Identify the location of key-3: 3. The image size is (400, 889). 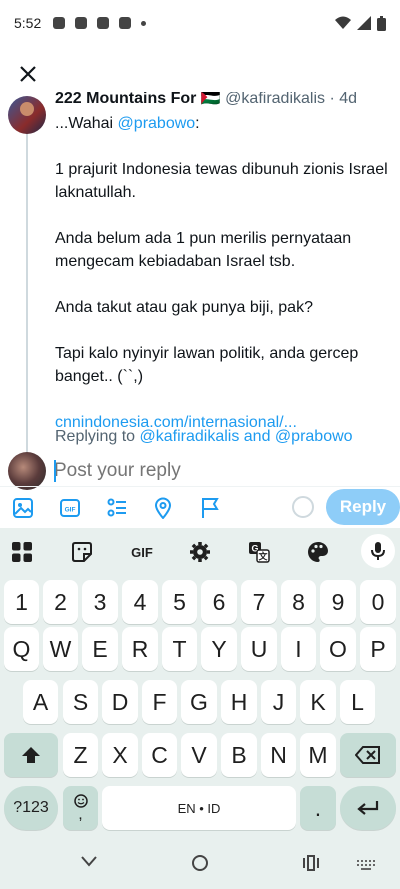
(100, 602).